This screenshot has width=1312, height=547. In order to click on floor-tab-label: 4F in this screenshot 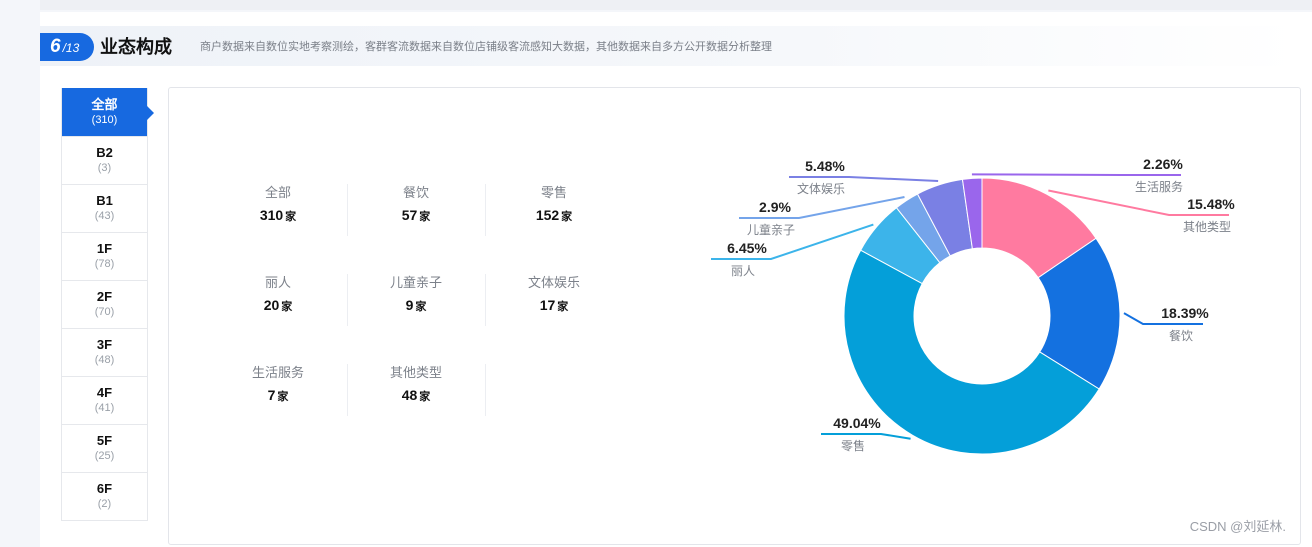, I will do `click(104, 392)`.